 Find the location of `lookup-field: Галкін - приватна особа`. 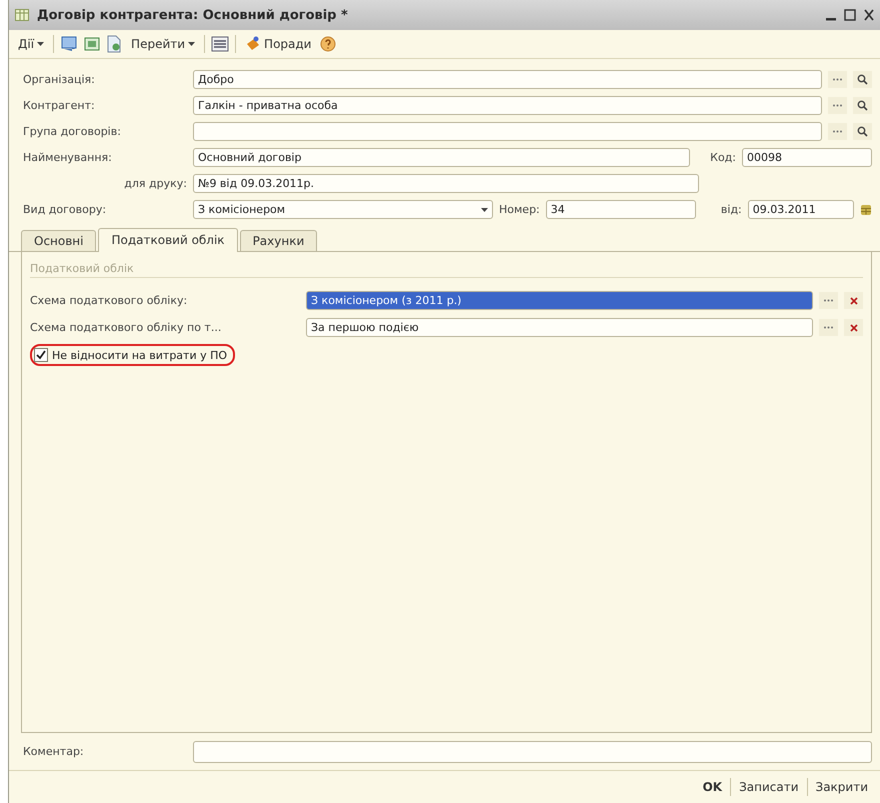

lookup-field: Галкін - приватна особа is located at coordinates (507, 105).